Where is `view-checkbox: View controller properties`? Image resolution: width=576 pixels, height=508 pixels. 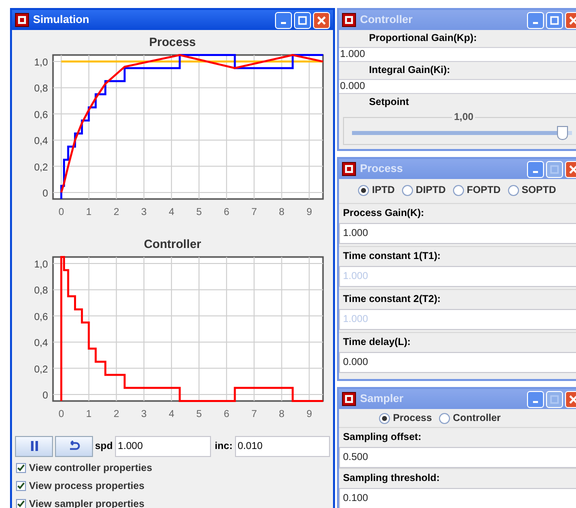
view-checkbox: View controller properties is located at coordinates (174, 468).